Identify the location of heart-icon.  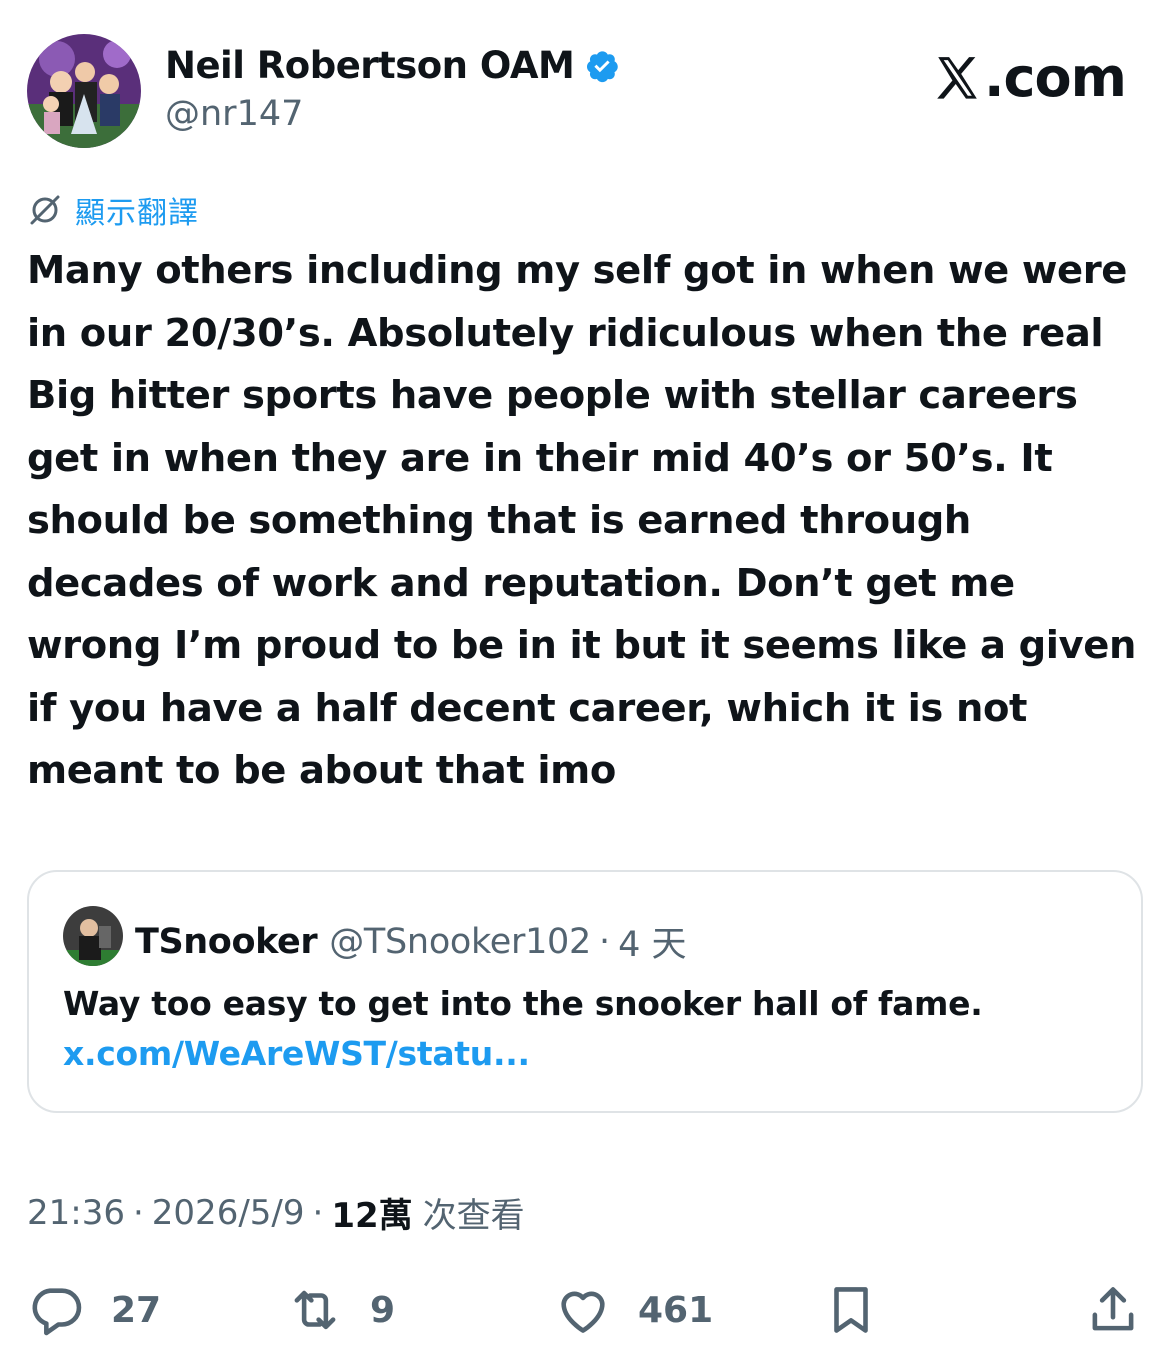
(583, 1312).